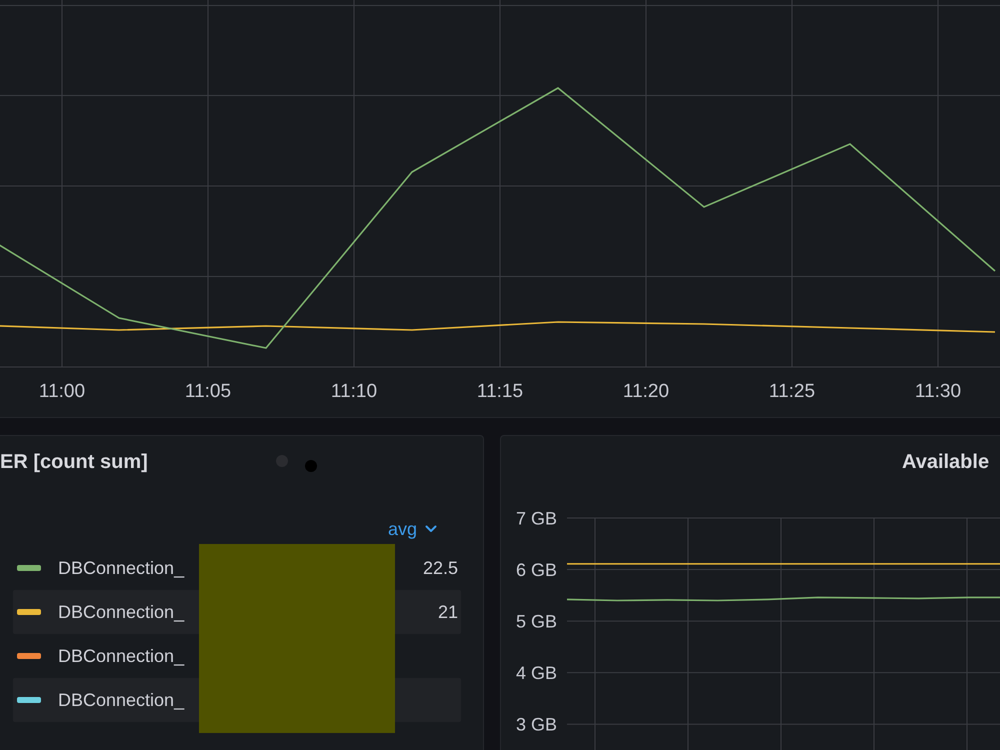 The image size is (1000, 750). I want to click on axis-label: 11:30, so click(938, 391).